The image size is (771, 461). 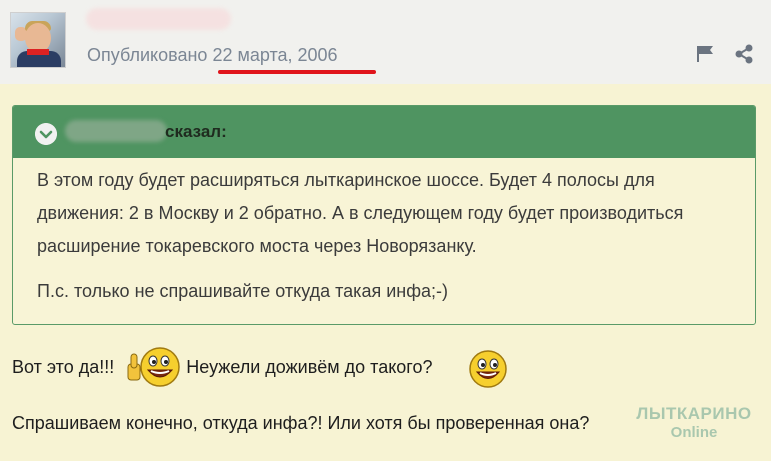 I want to click on redacted-username, so click(x=158, y=19).